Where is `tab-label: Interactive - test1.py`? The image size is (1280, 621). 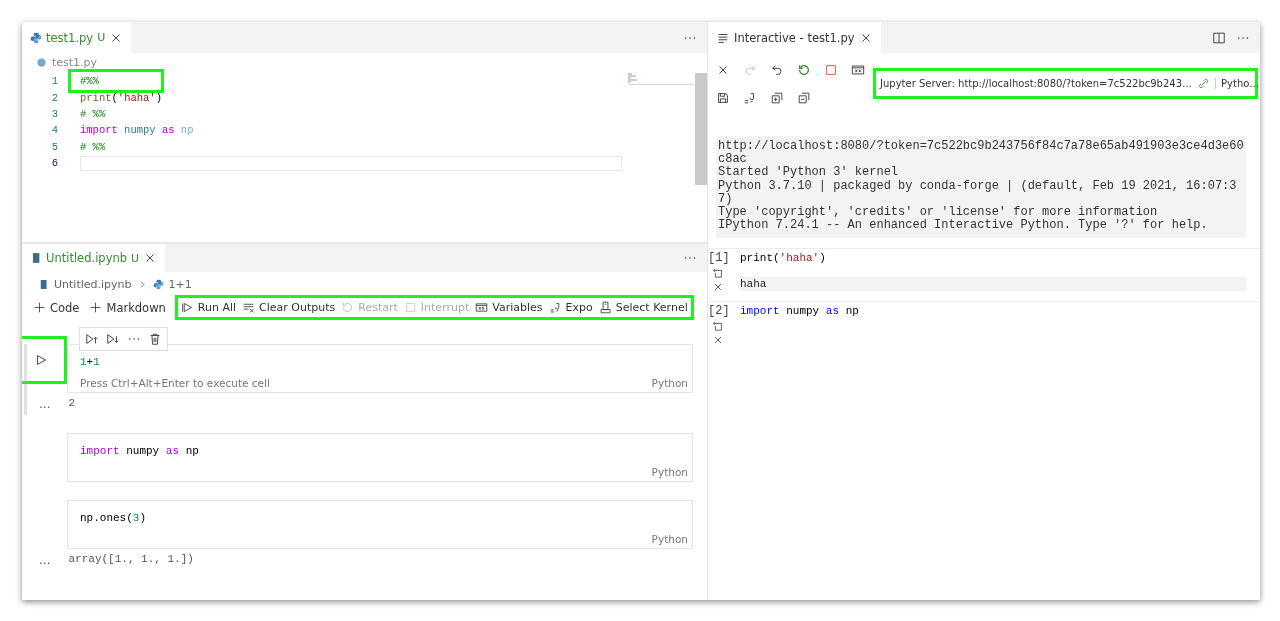 tab-label: Interactive - test1.py is located at coordinates (794, 37).